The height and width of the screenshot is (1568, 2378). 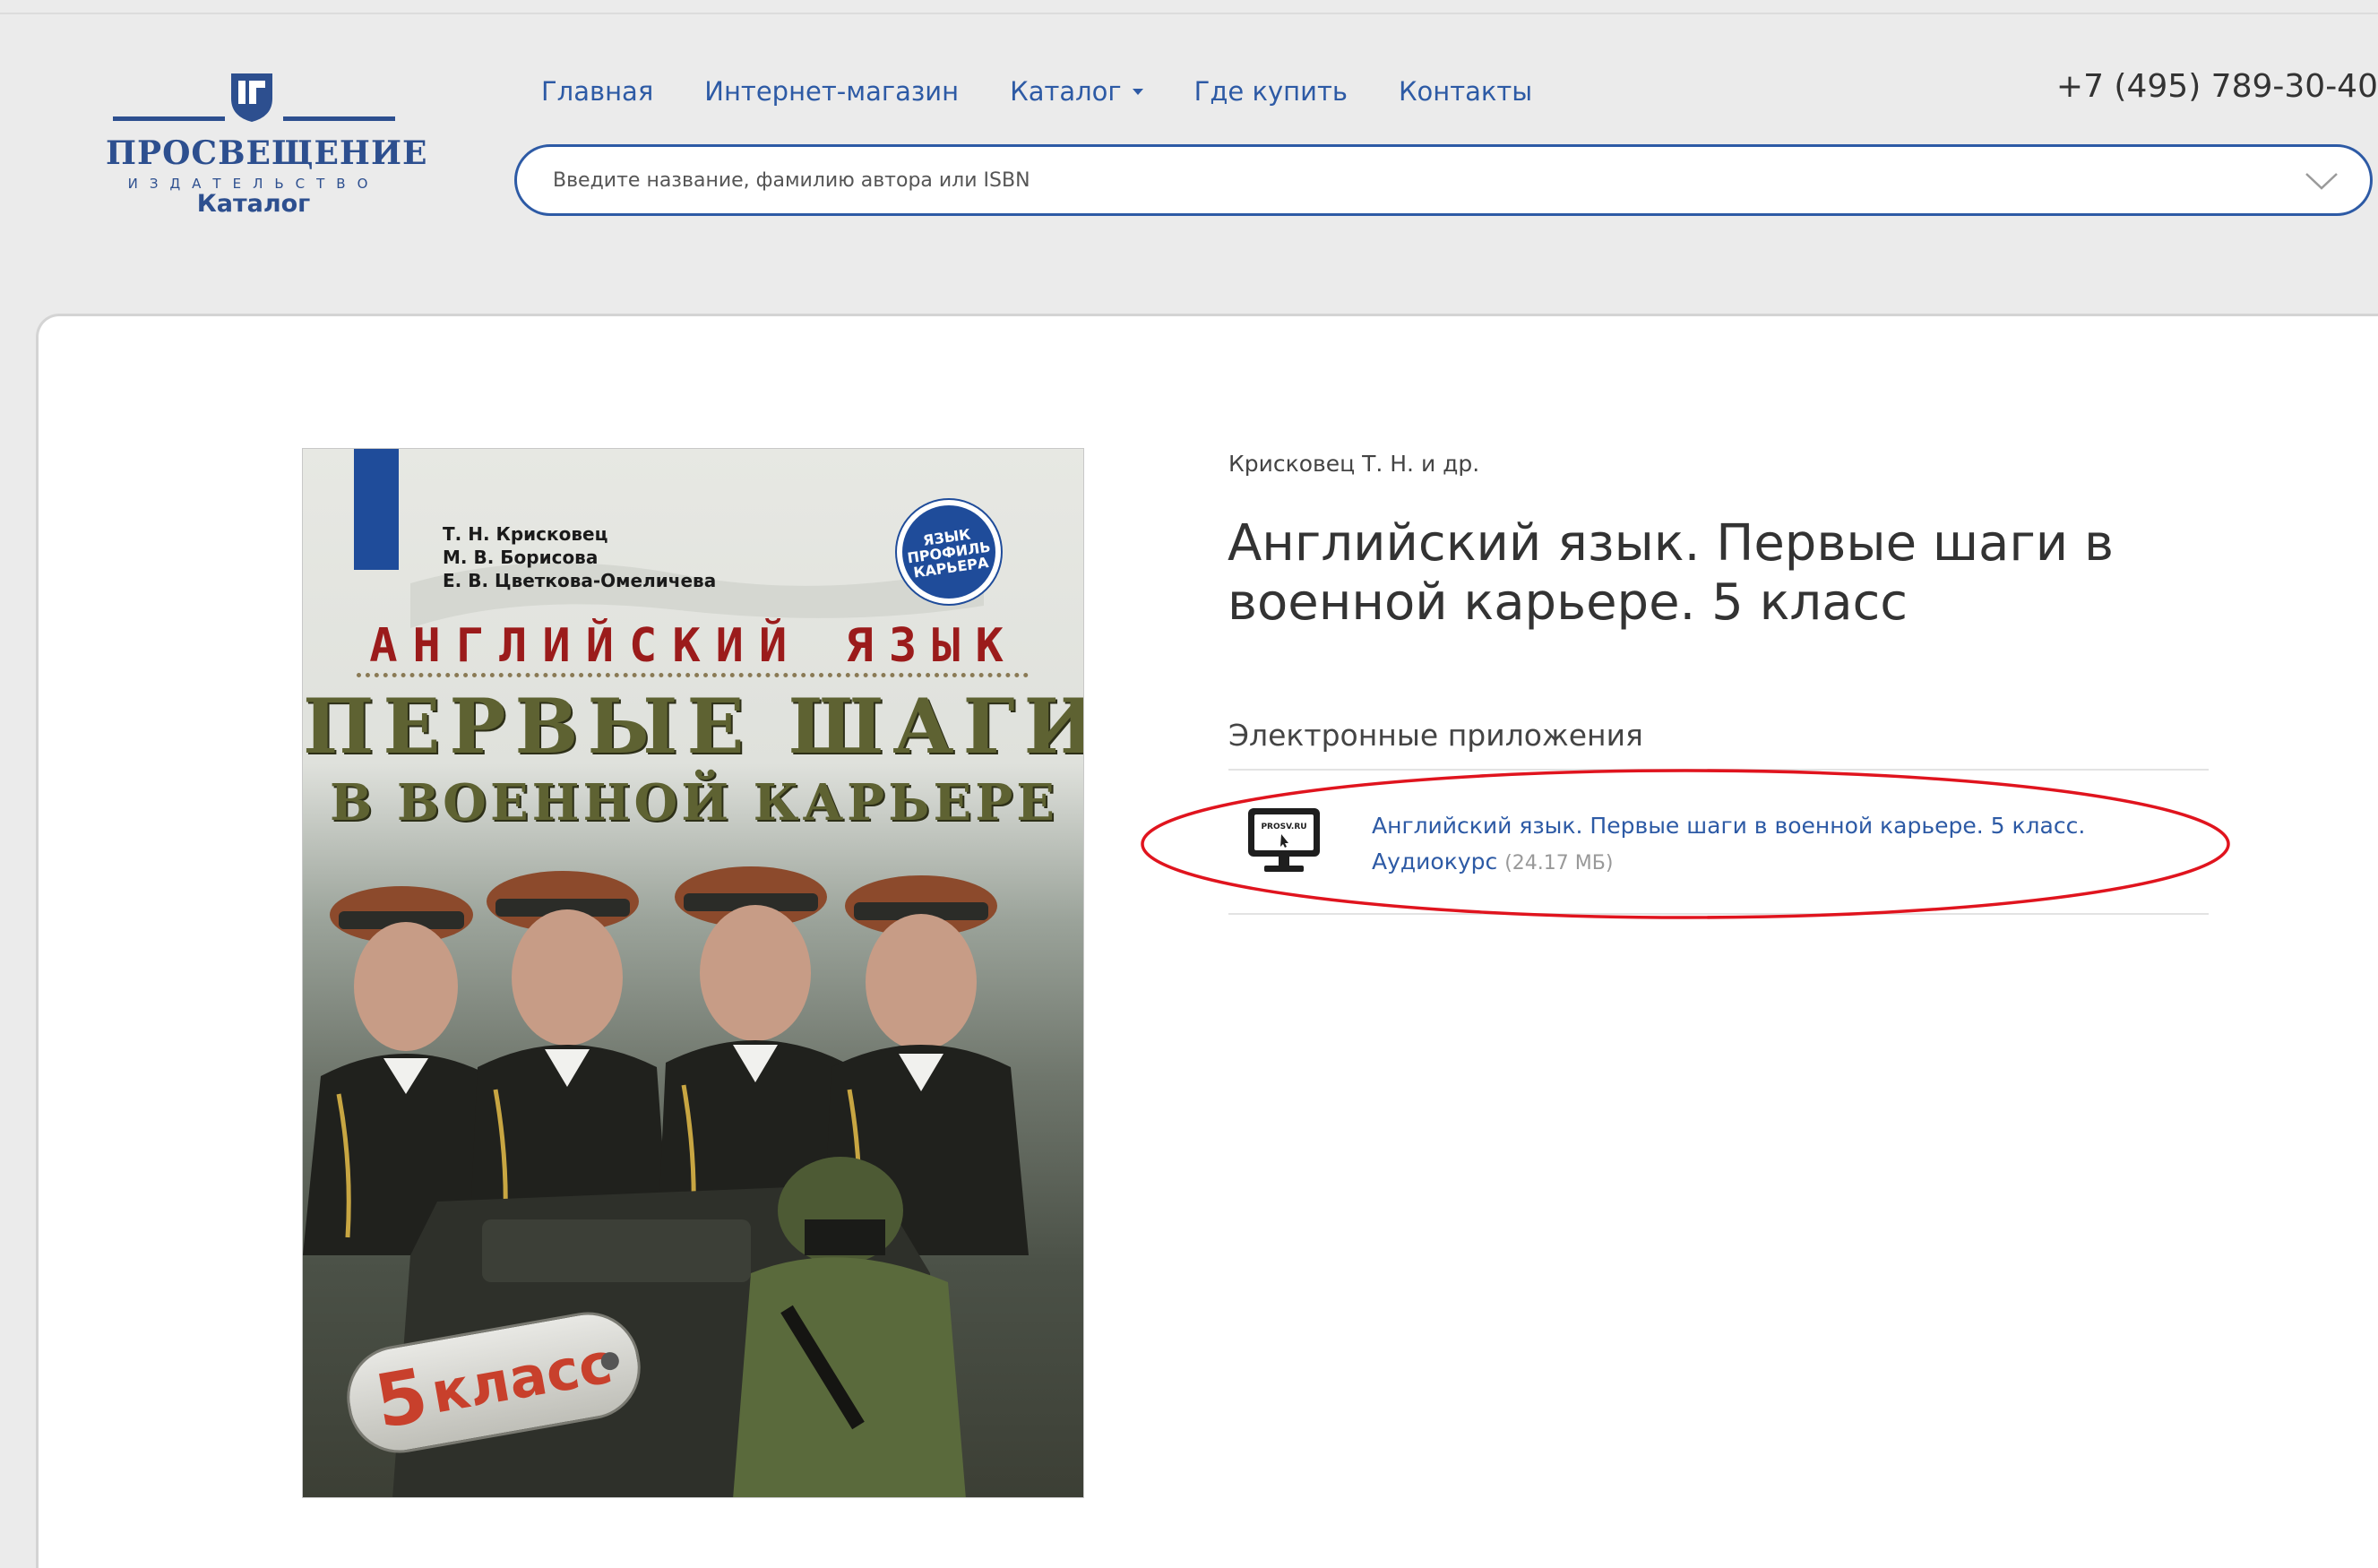 What do you see at coordinates (1137, 92) in the screenshot?
I see `caret-down-icon` at bounding box center [1137, 92].